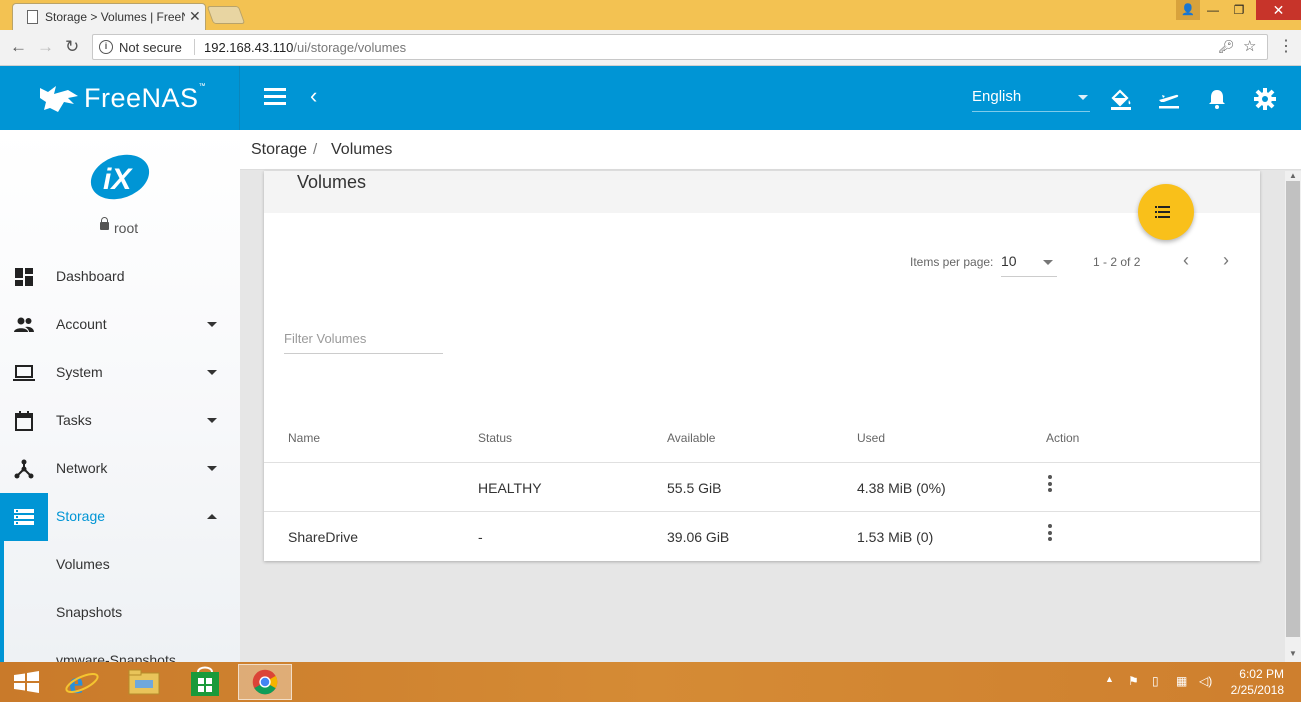 The width and height of the screenshot is (1301, 702). What do you see at coordinates (323, 537) in the screenshot?
I see `cell-name: ShareDrive` at bounding box center [323, 537].